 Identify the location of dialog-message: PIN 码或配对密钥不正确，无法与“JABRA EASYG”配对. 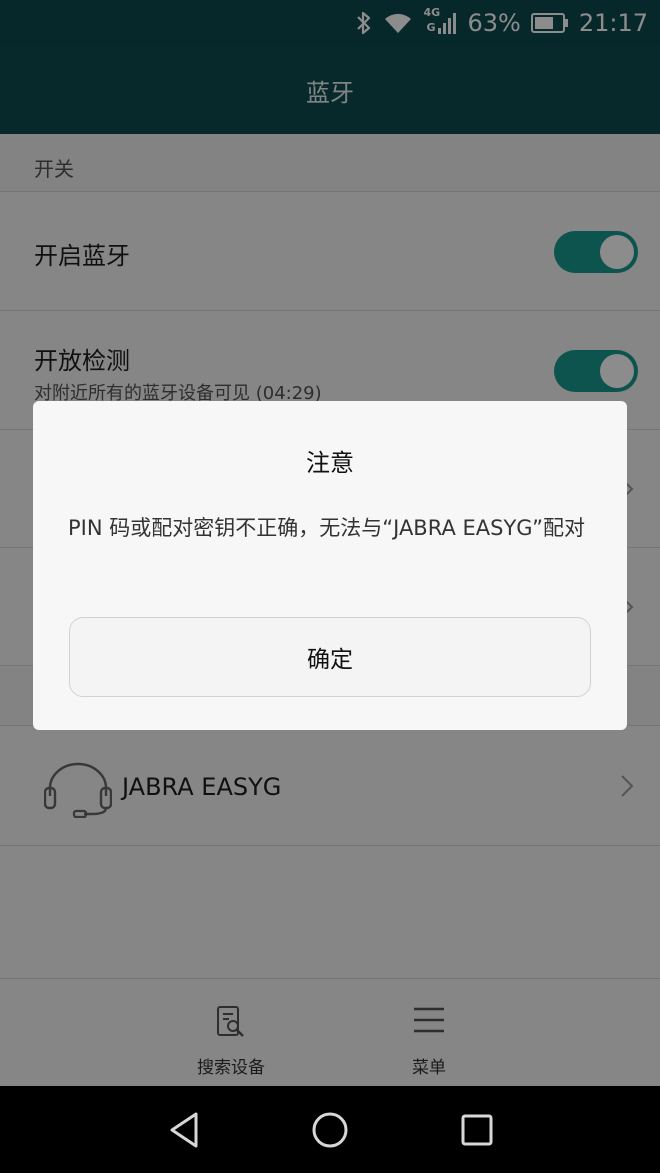
(326, 528).